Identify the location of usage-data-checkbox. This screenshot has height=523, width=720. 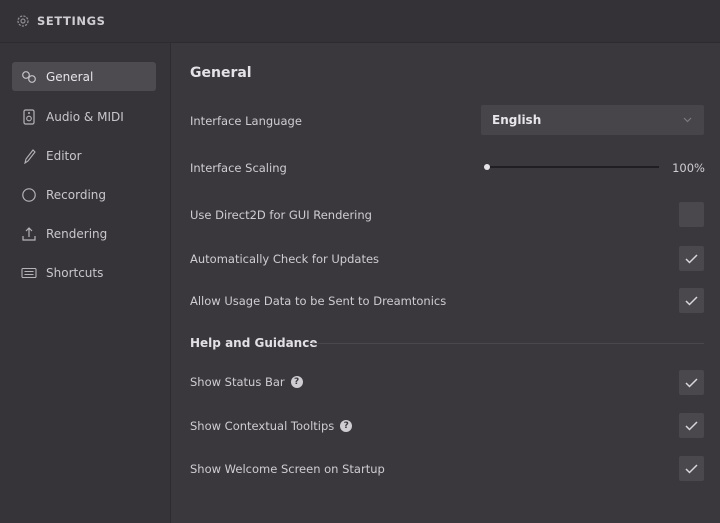
(691, 300).